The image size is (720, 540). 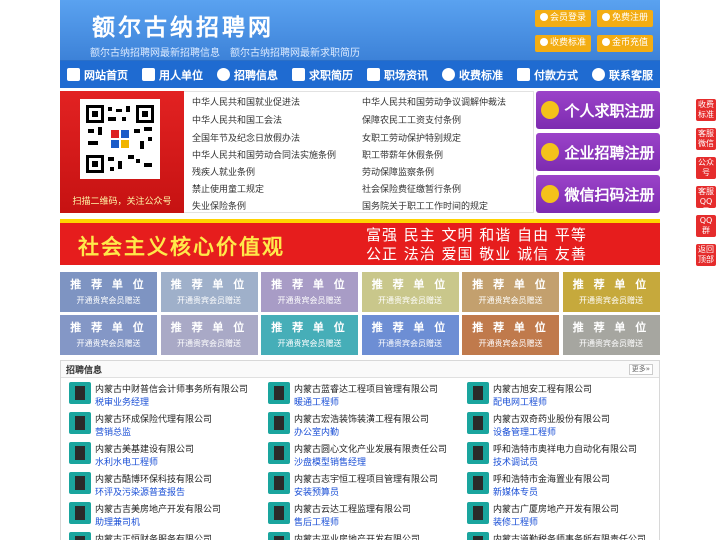 I want to click on login-button: 会员登录, so click(x=563, y=18).